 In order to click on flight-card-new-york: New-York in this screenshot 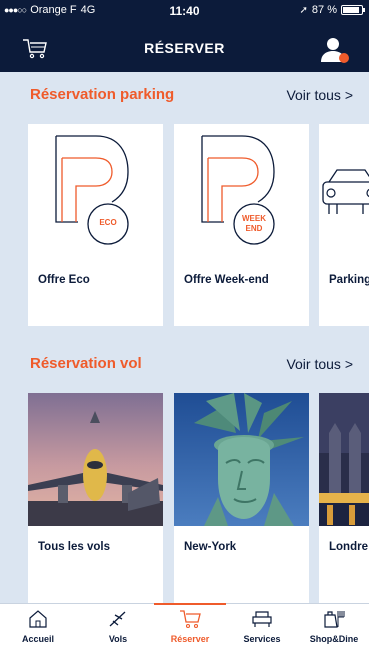, I will do `click(241, 498)`.